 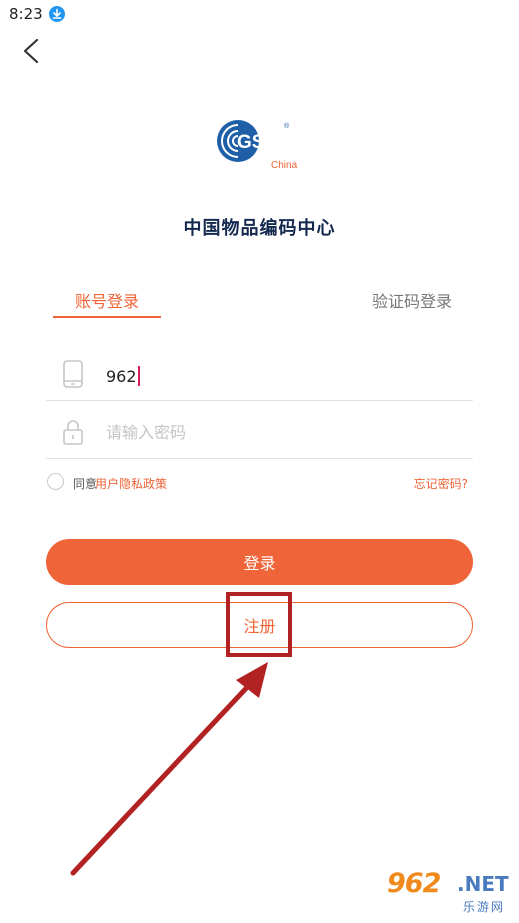 I want to click on phone-input: 962, so click(x=123, y=376).